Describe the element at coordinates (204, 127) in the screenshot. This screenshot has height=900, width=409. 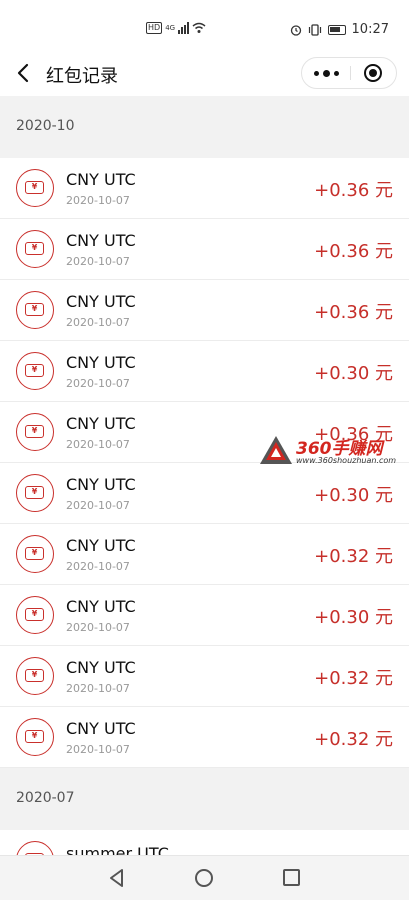
I see `section-header-2020-10: 2020-10` at that location.